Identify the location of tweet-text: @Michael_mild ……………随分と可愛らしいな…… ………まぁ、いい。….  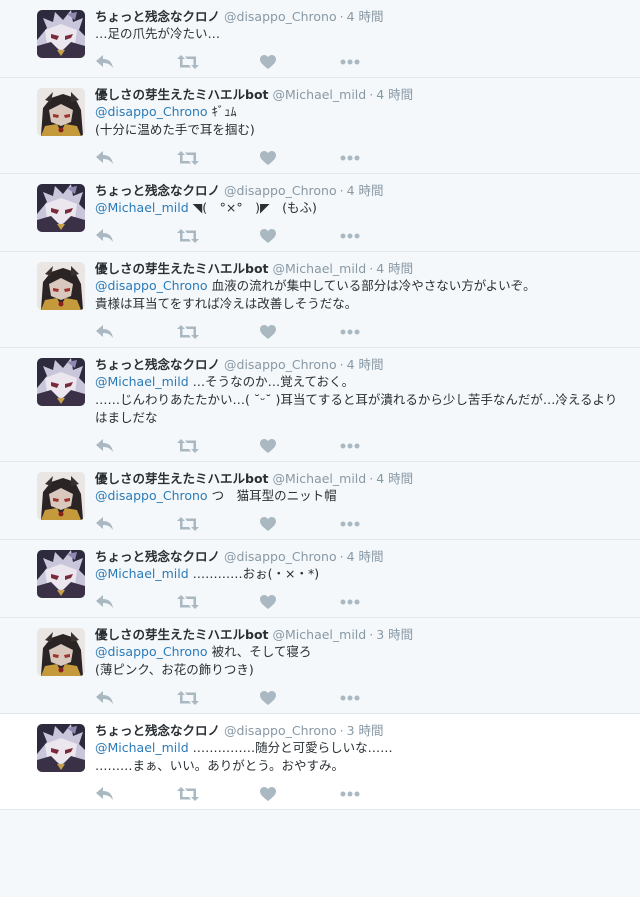
(361, 757).